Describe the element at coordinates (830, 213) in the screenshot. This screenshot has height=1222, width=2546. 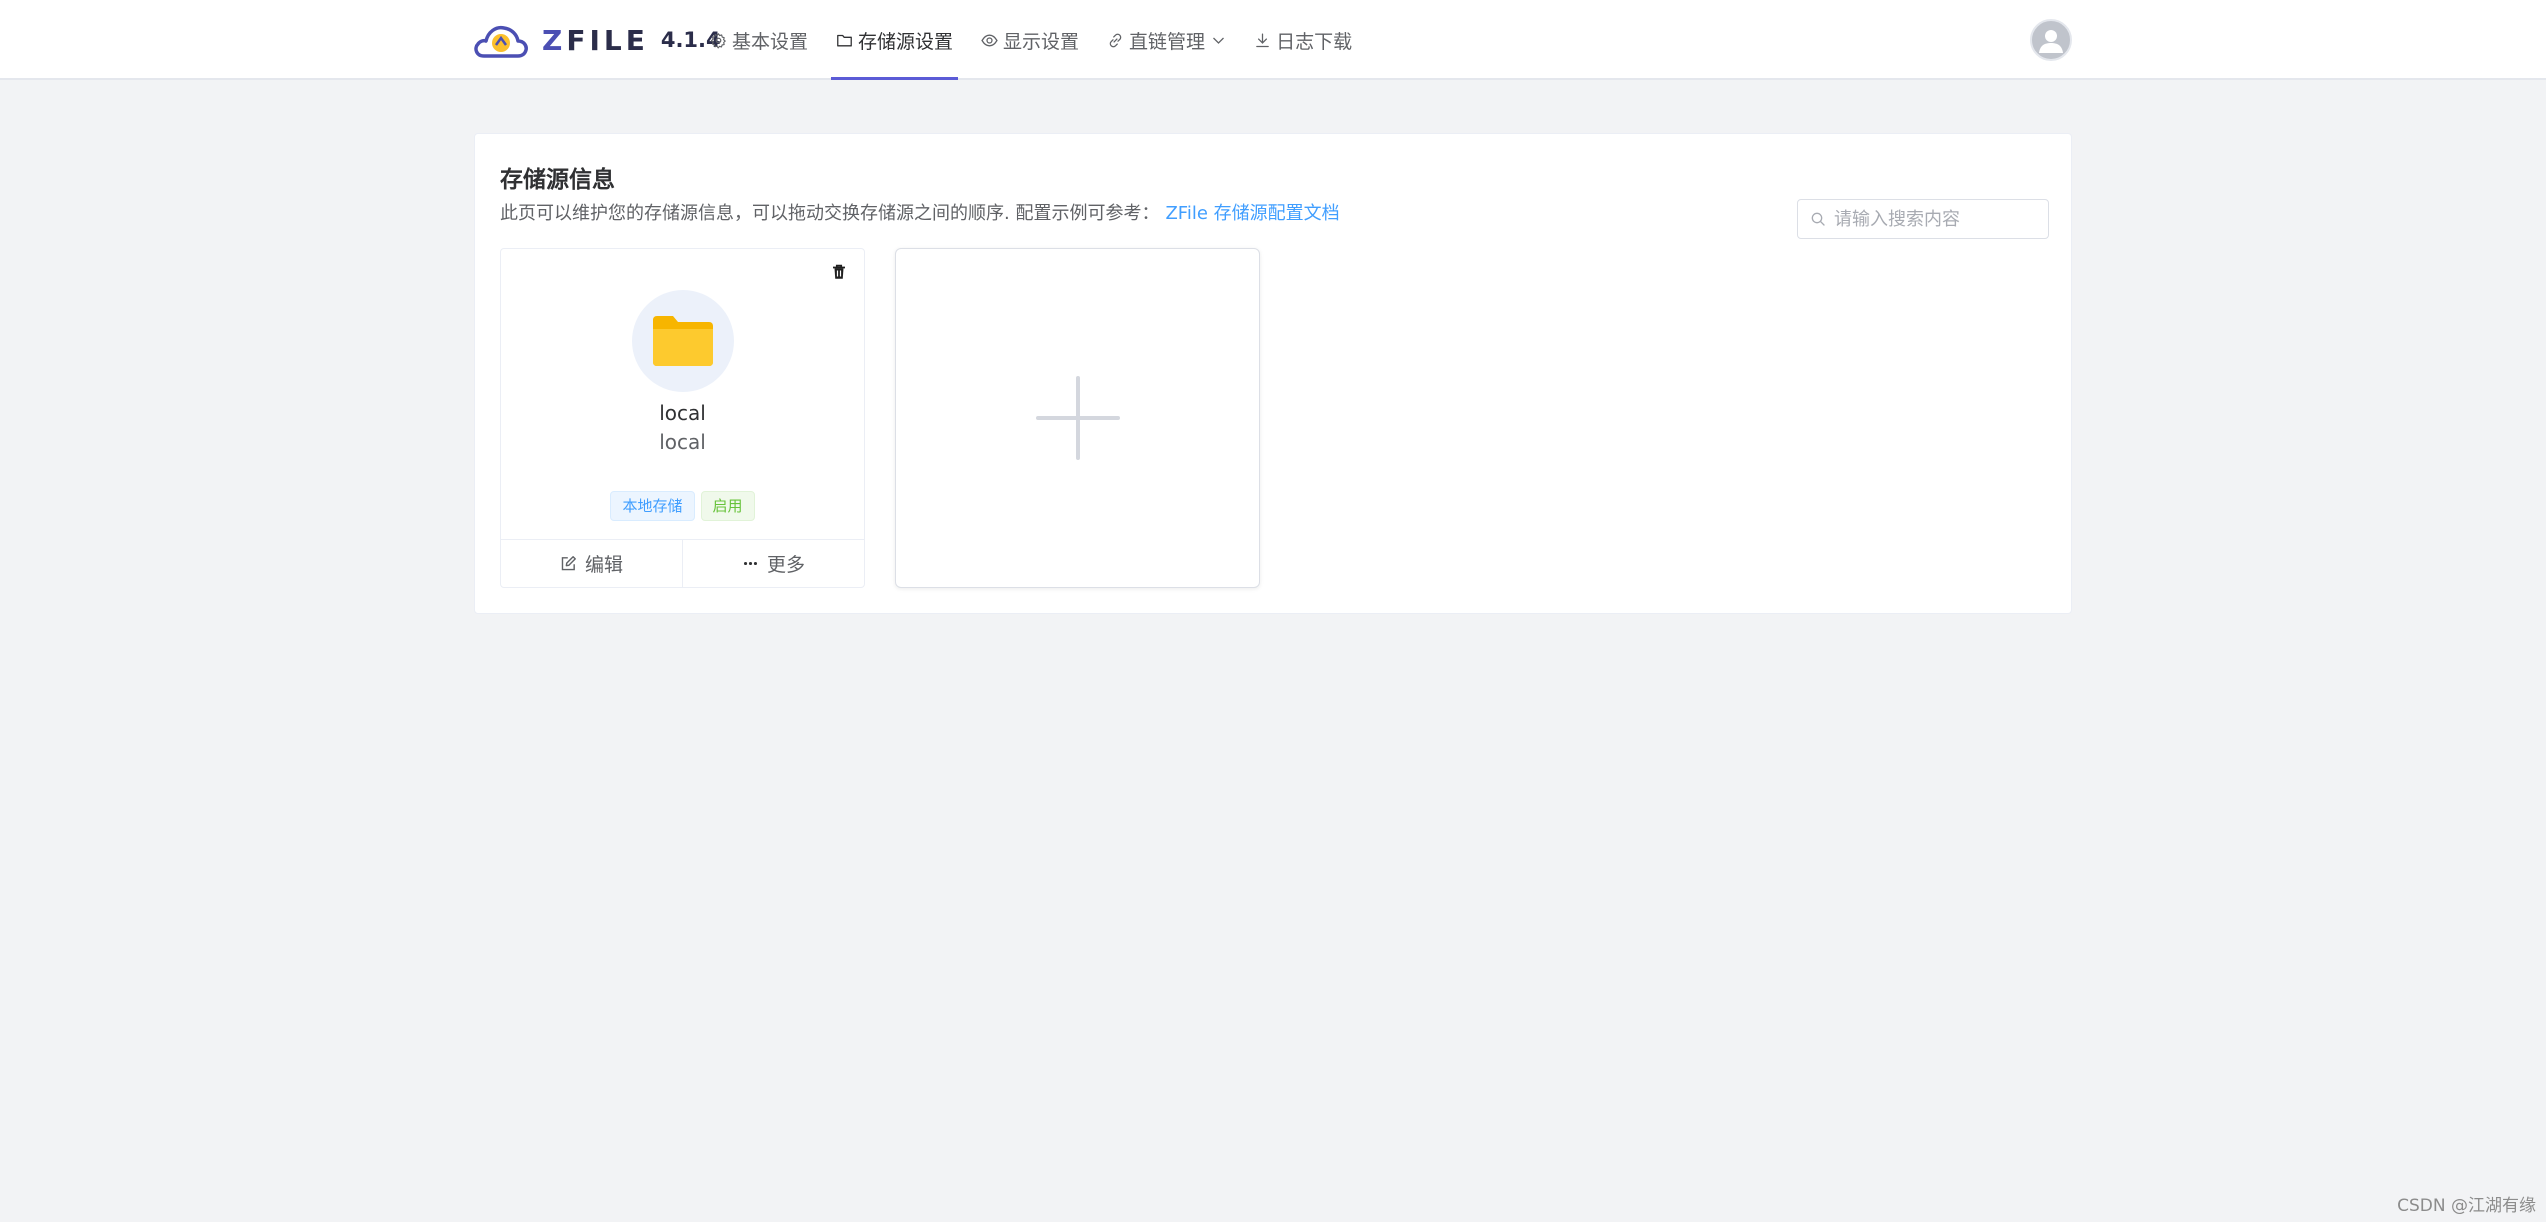
I see `description-text: 此页可以维护您的存储源信息，可以拖动交换存储源之间的顺序. 配置示例可参考：` at that location.